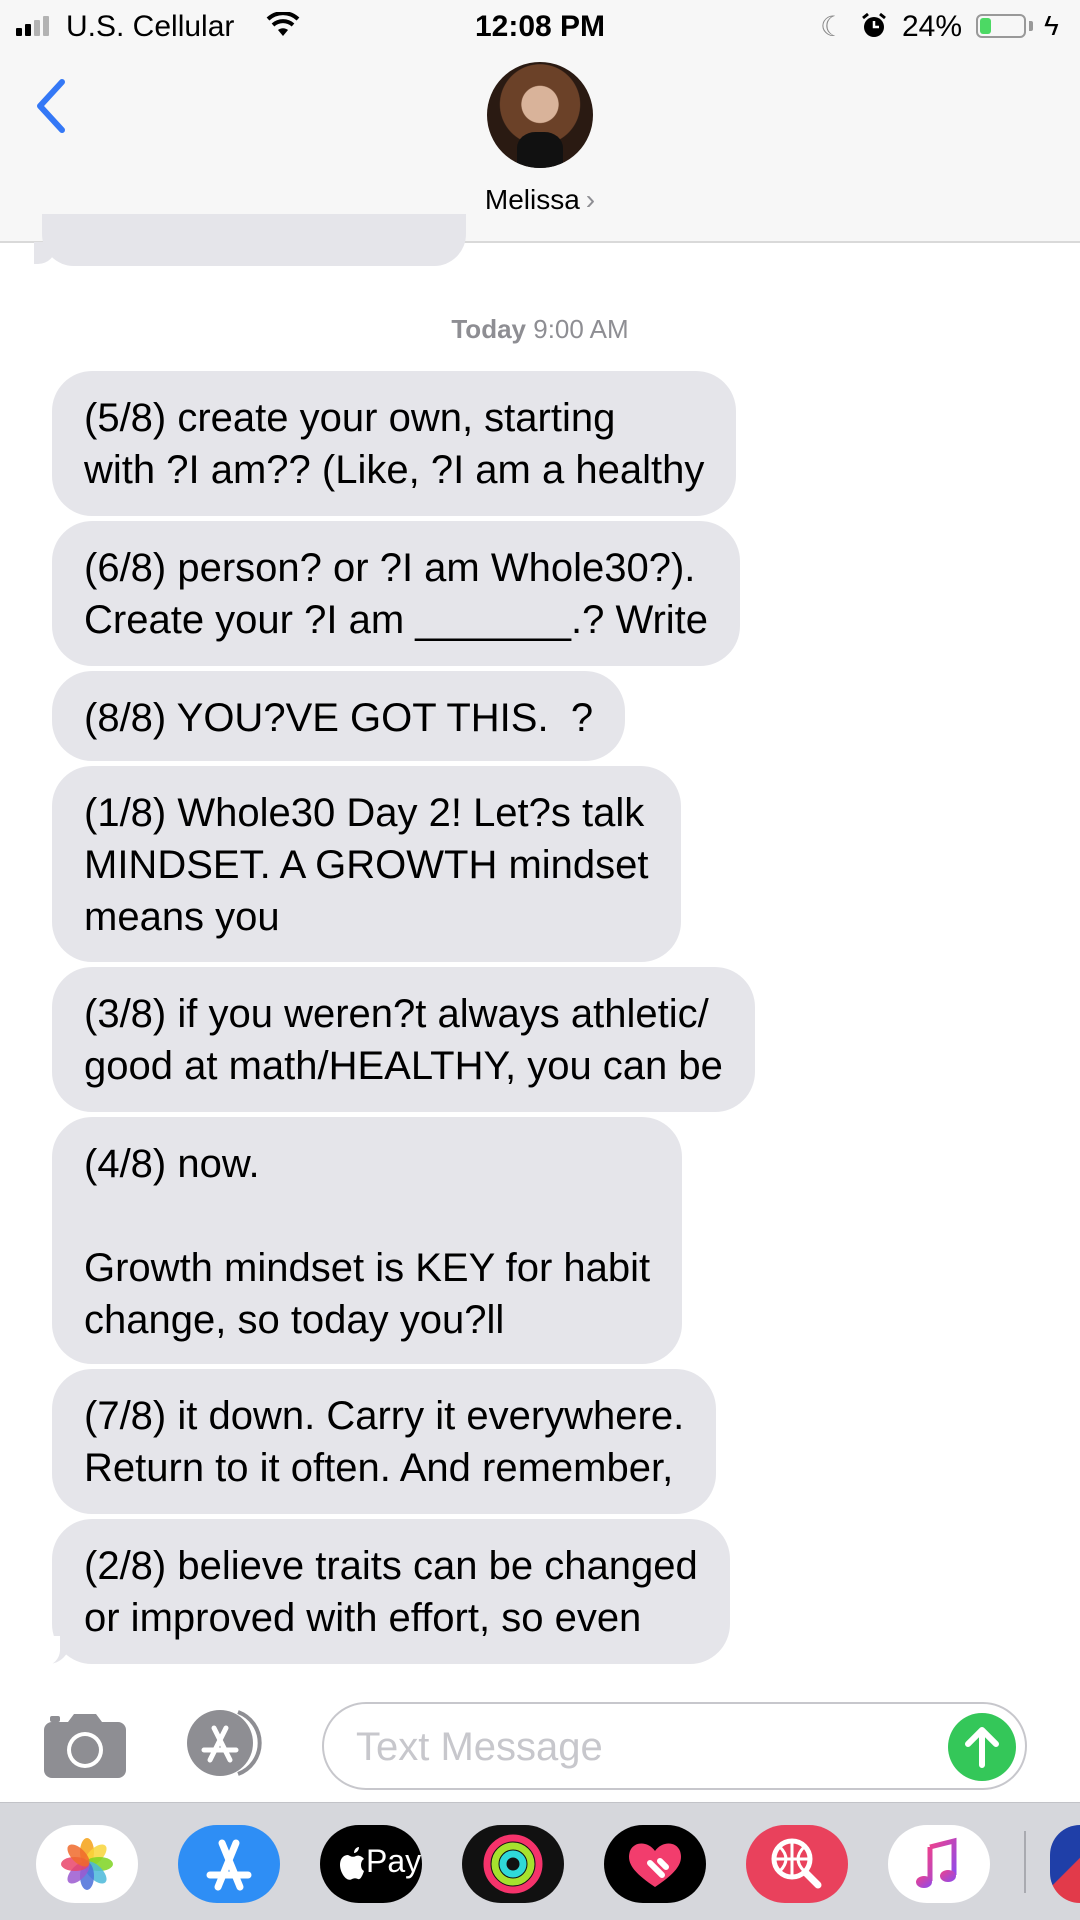 This screenshot has width=1080, height=1920. What do you see at coordinates (986, 26) in the screenshot?
I see `battery-level` at bounding box center [986, 26].